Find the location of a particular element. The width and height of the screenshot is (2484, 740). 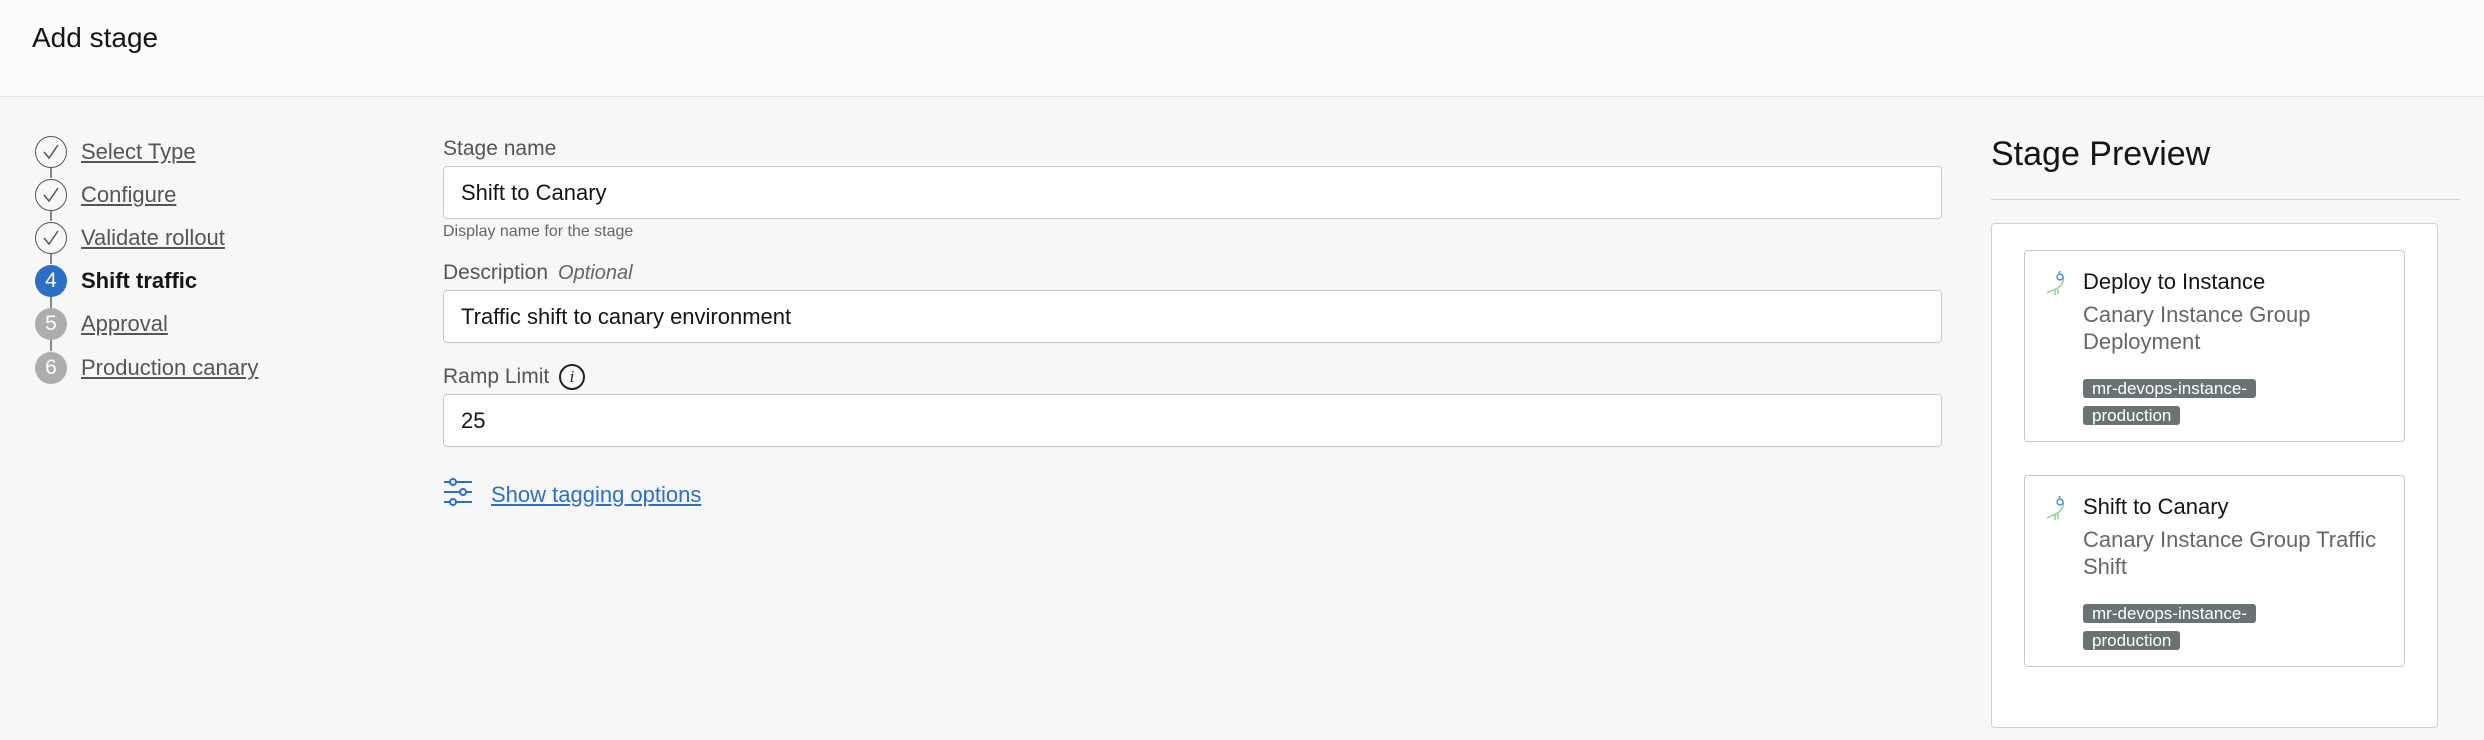

description-input is located at coordinates (1192, 316).